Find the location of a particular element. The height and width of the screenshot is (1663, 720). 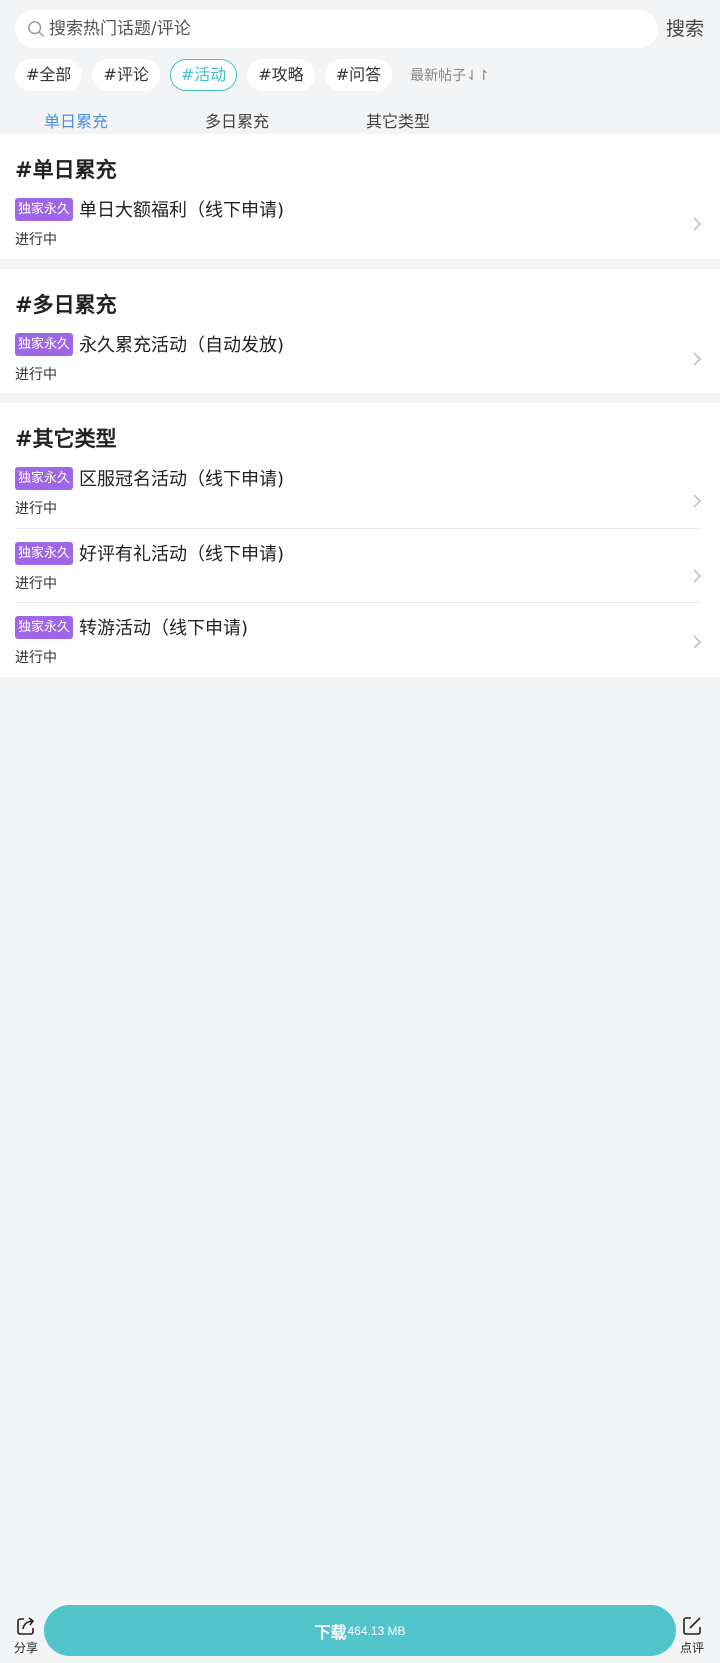

subtab-multi-day: 多日累充 is located at coordinates (237, 120).